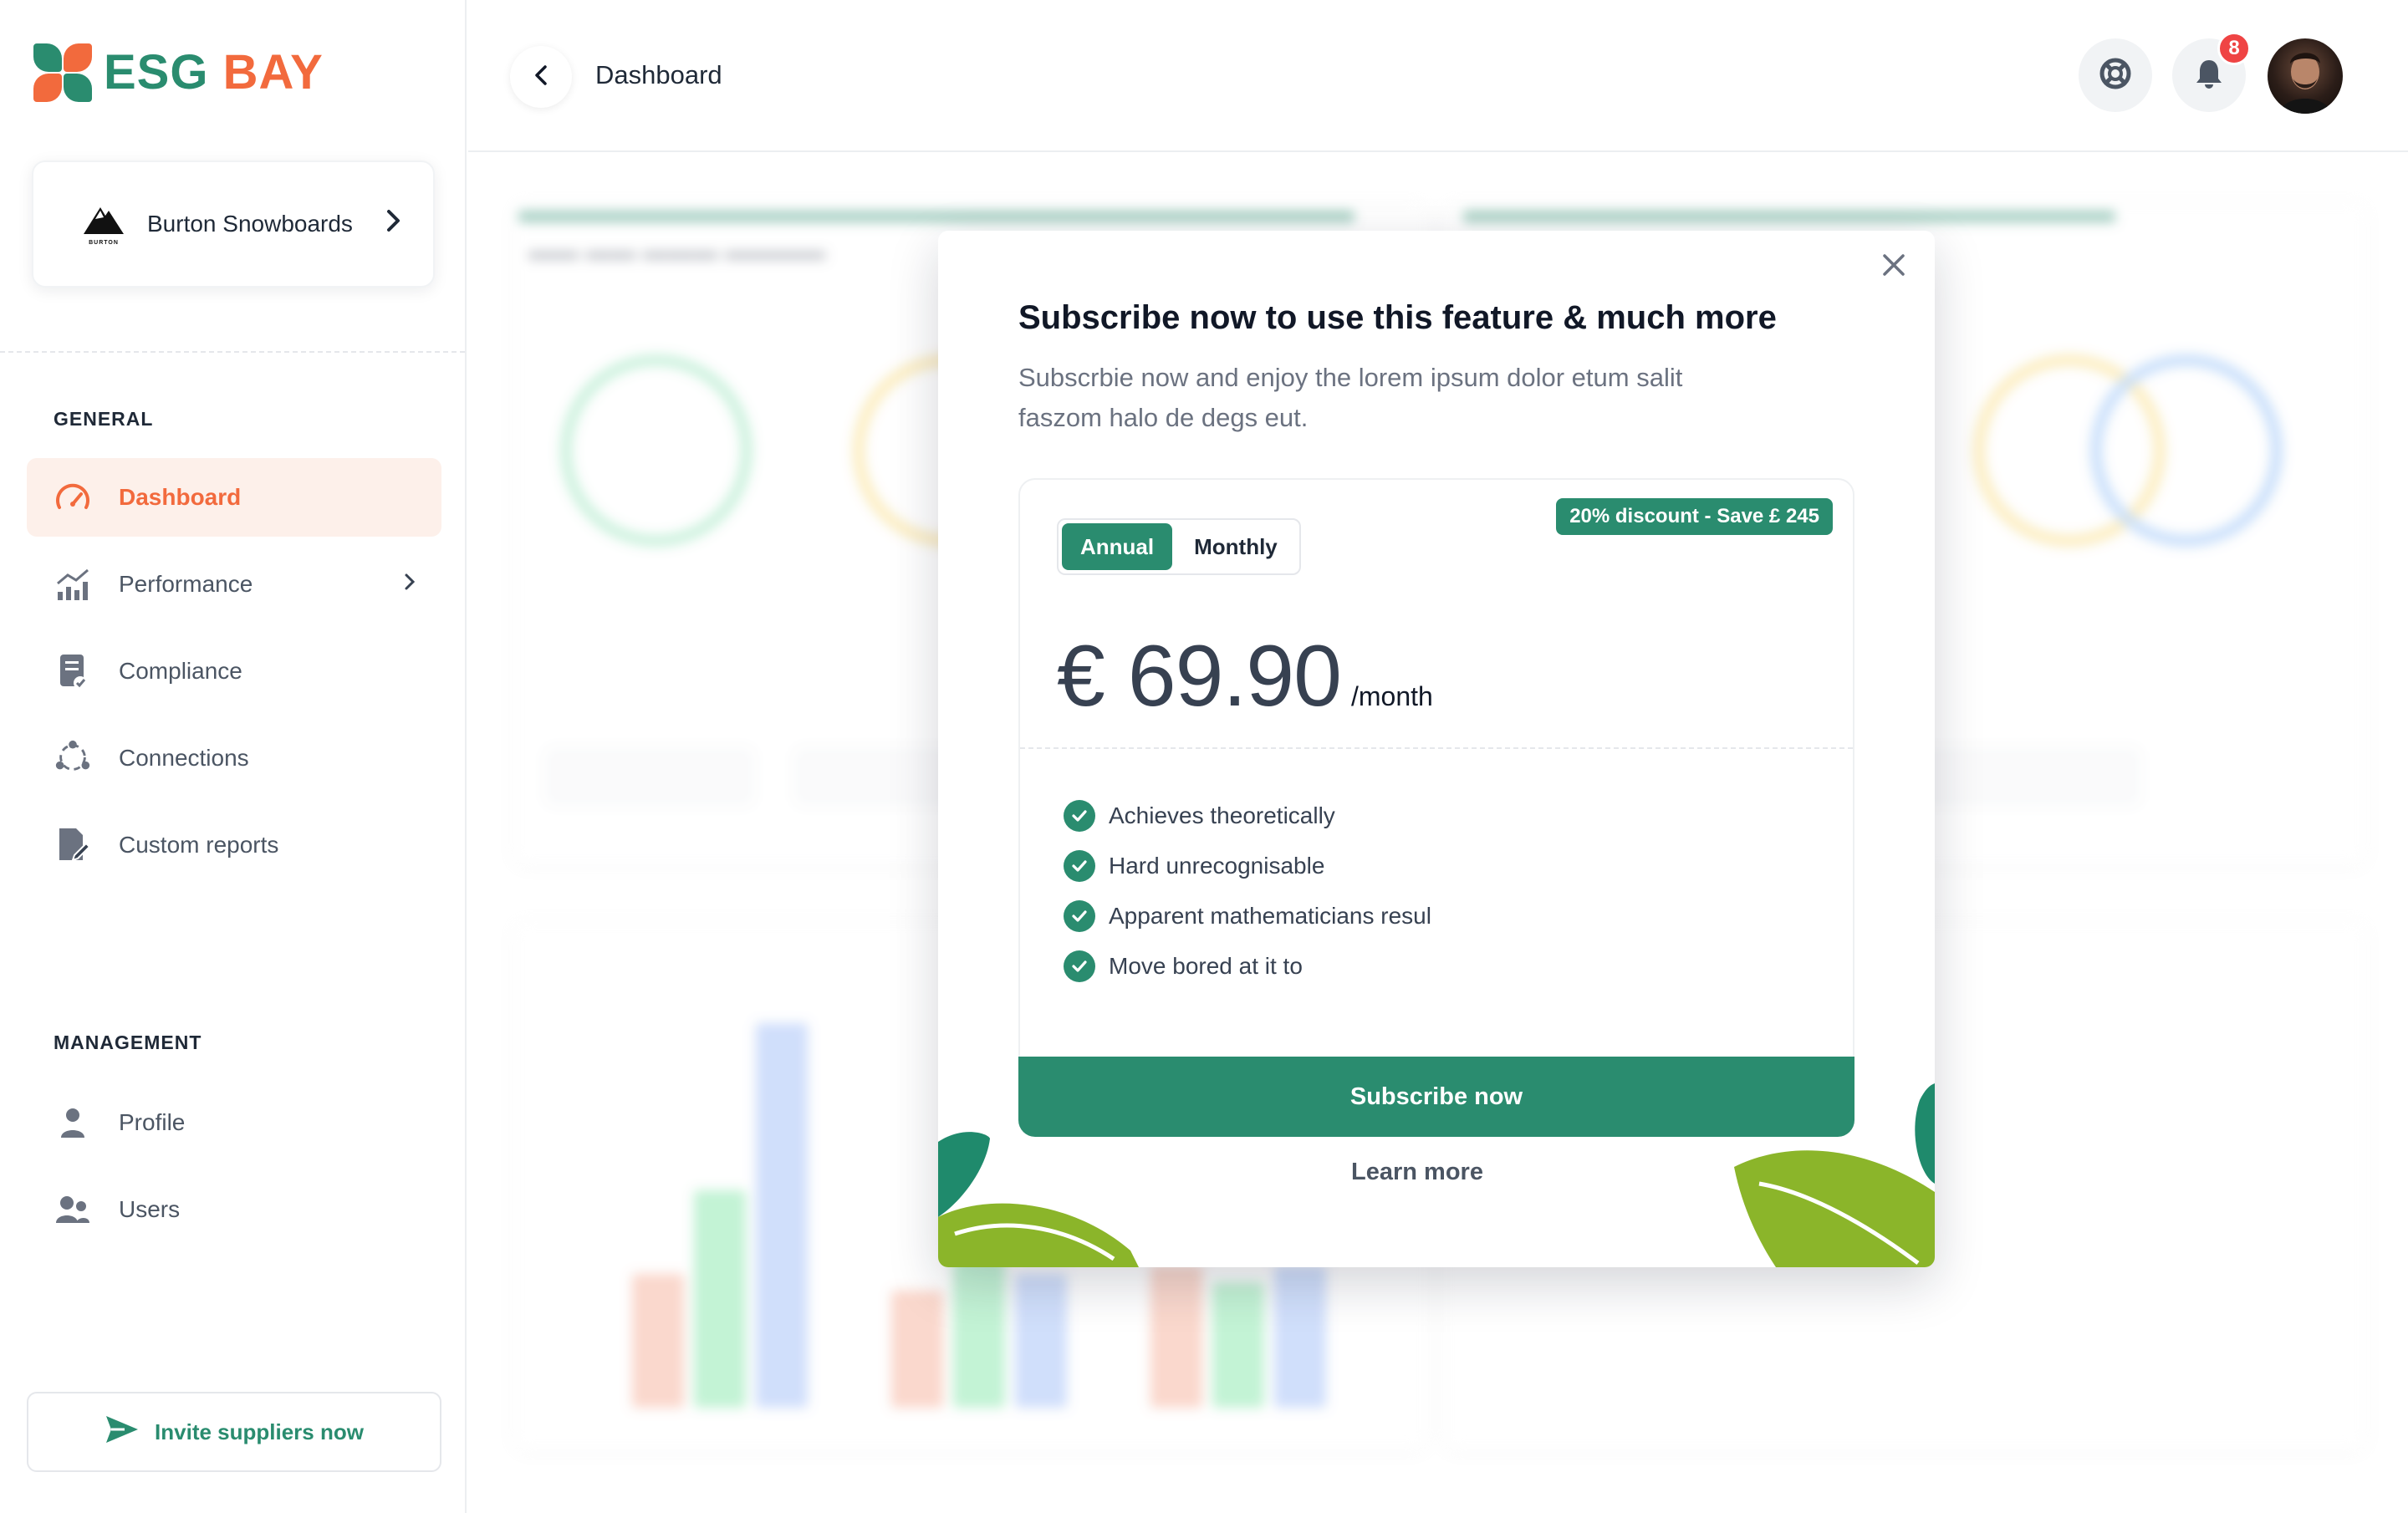 The height and width of the screenshot is (1513, 2408). I want to click on invite-suppliers-button: Invite suppliers now, so click(234, 1432).